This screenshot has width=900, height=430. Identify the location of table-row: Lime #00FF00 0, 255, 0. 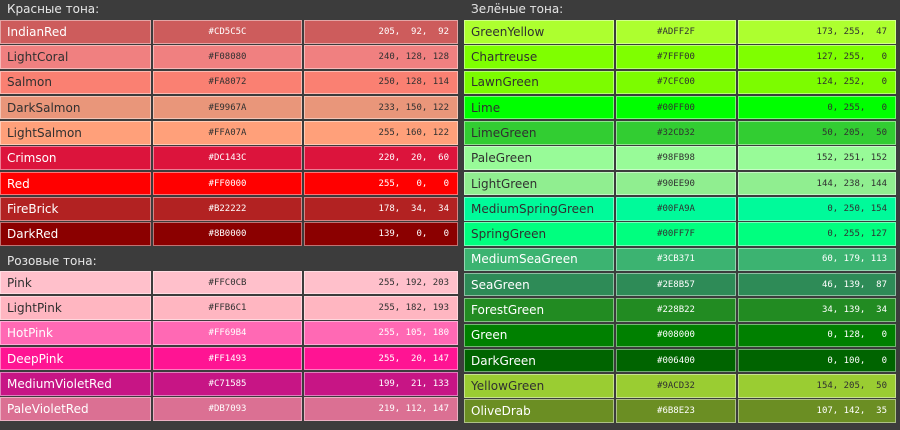
(682, 107).